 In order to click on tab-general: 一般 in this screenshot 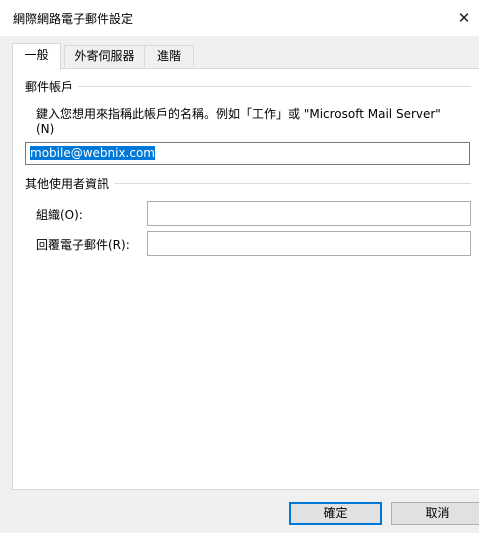, I will do `click(36, 56)`.